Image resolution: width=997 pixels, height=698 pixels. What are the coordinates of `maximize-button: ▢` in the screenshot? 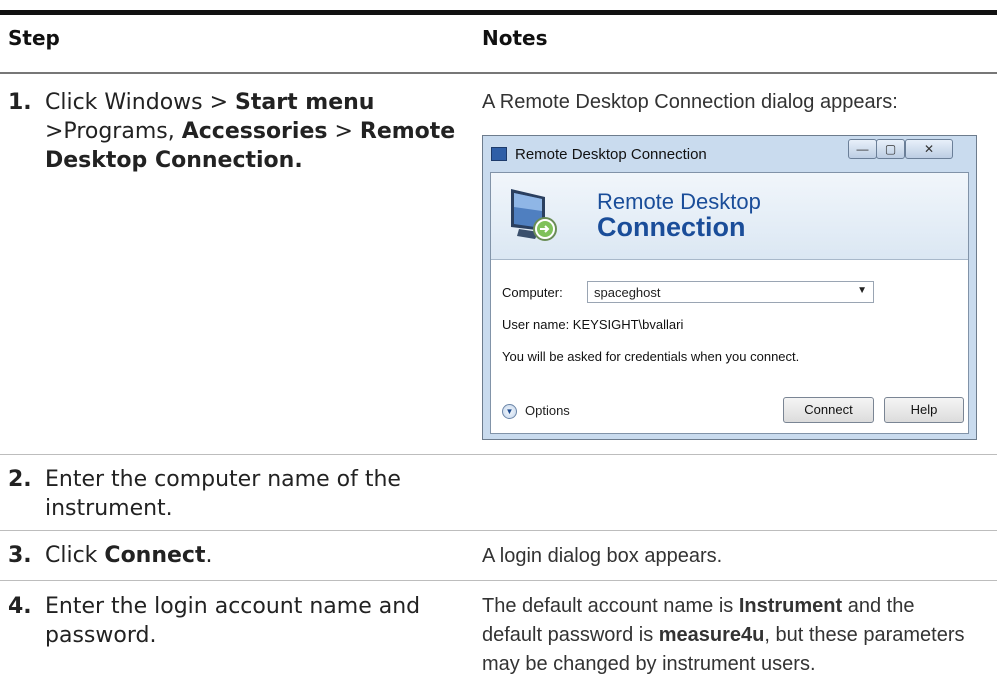 It's located at (890, 149).